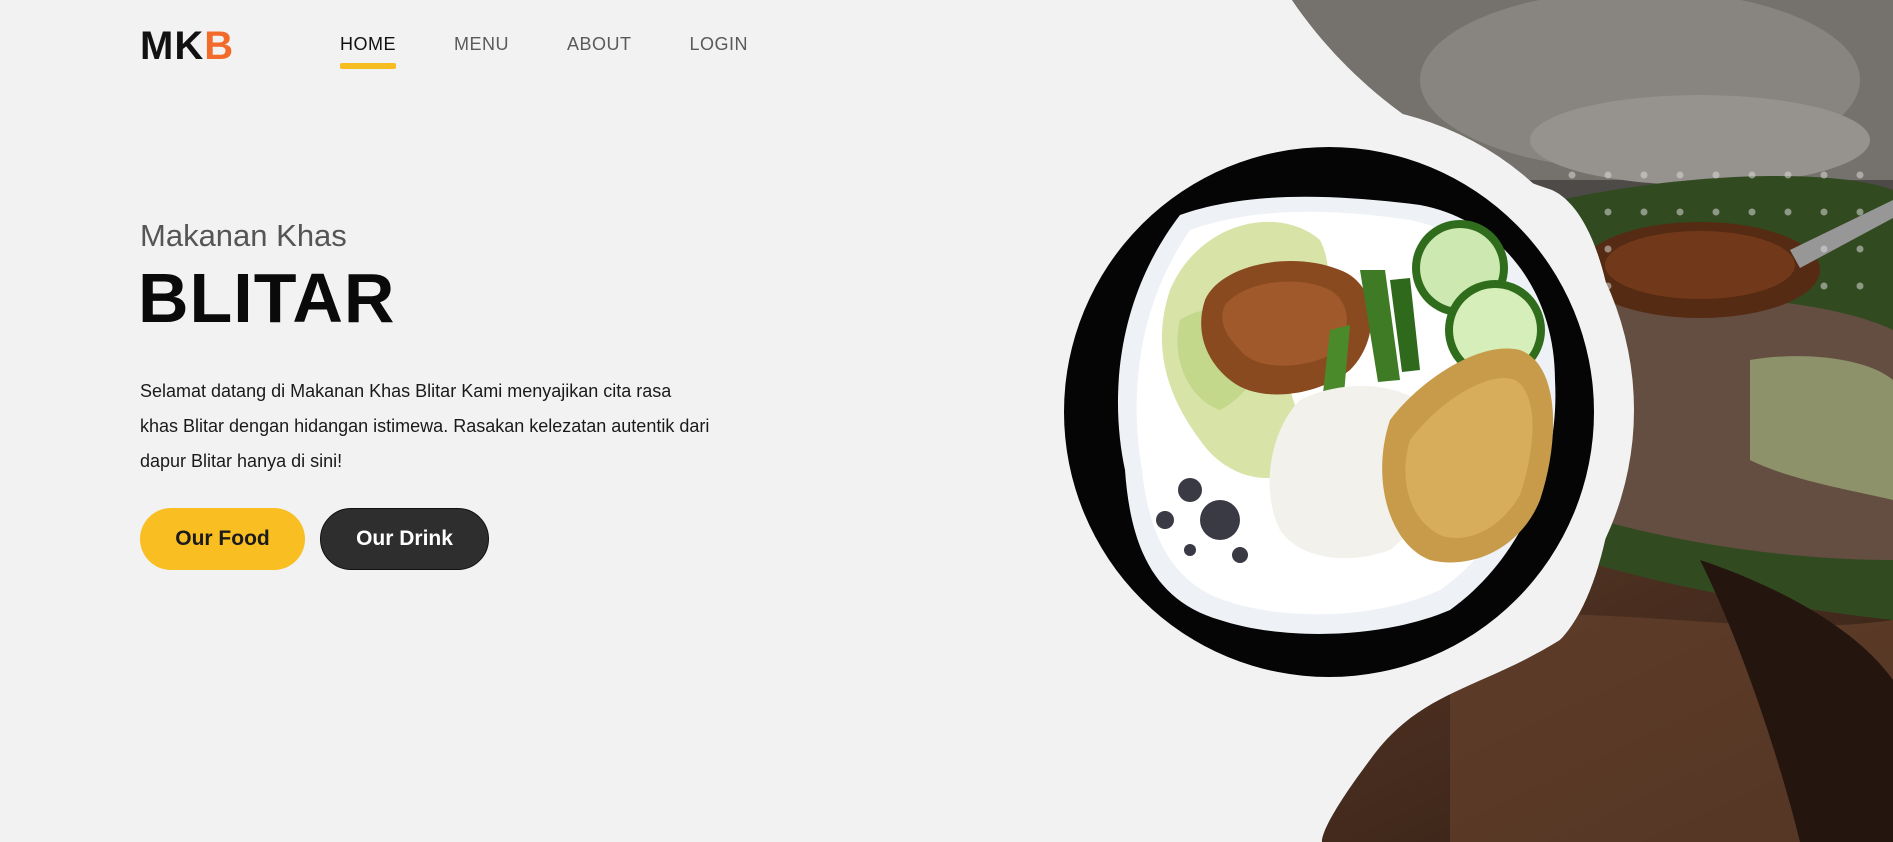 This screenshot has width=1893, height=842. I want to click on logo-main-text: MK, so click(172, 46).